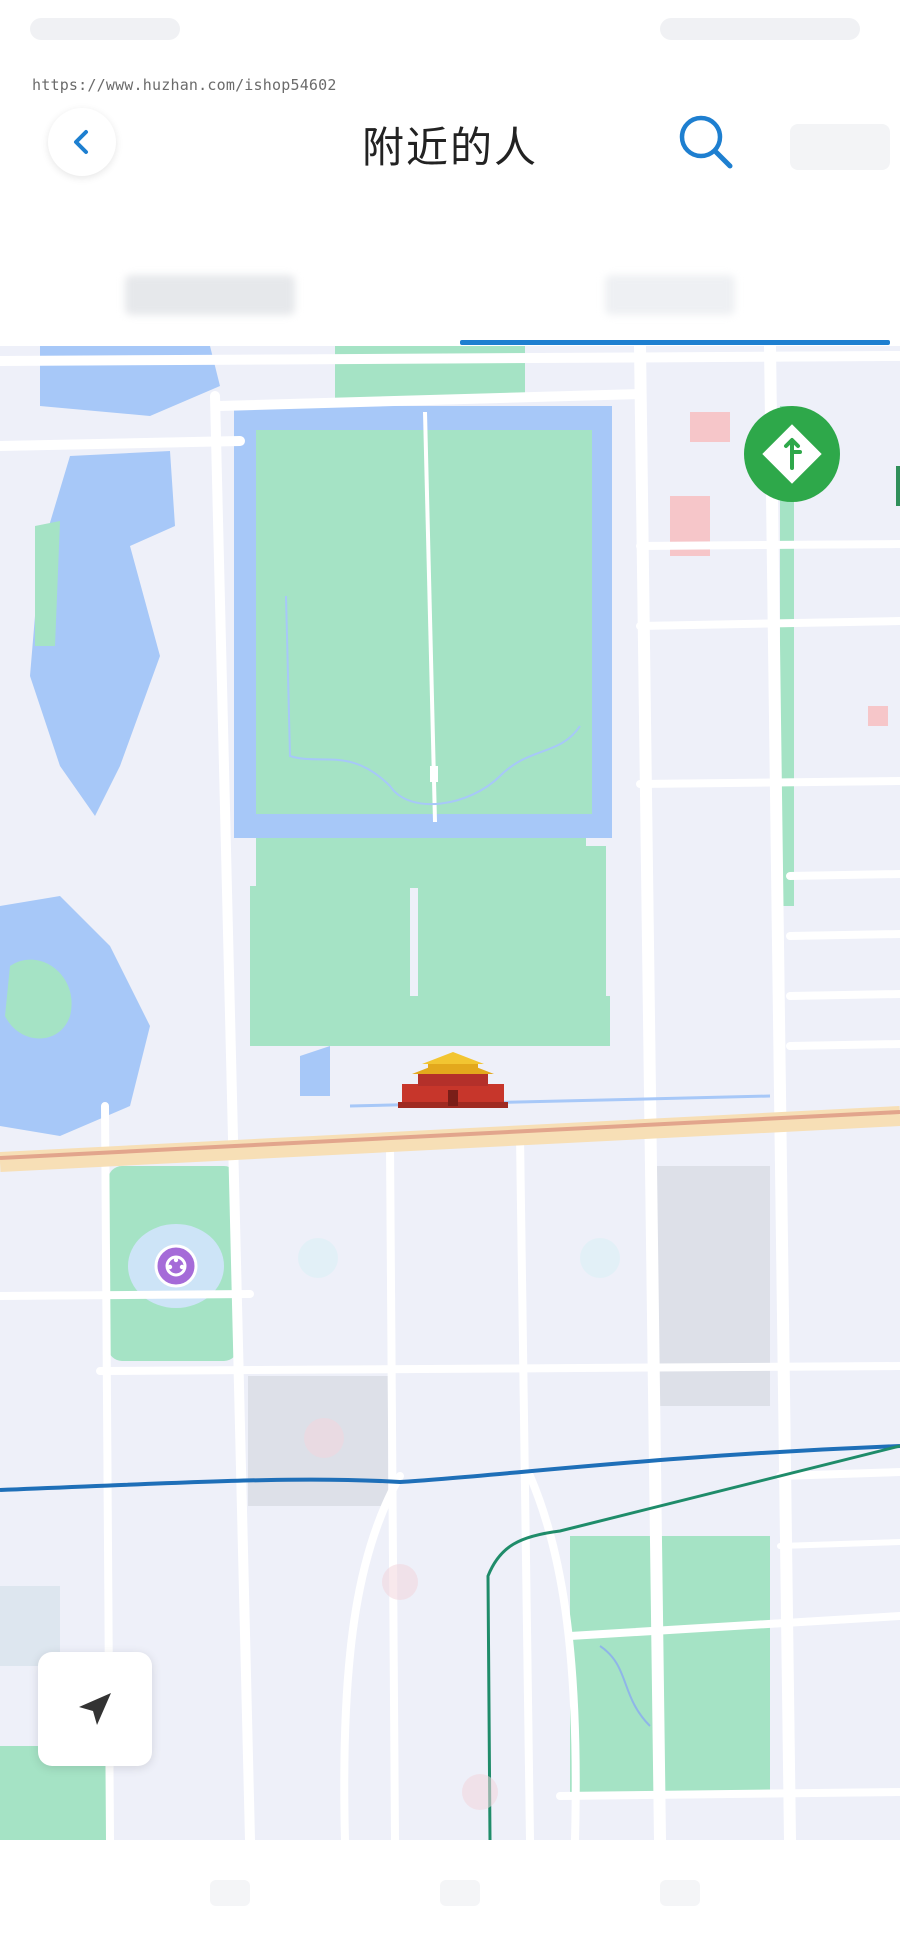 This screenshot has height=1950, width=900. What do you see at coordinates (176, 1266) in the screenshot?
I see `cinema-poi-icon` at bounding box center [176, 1266].